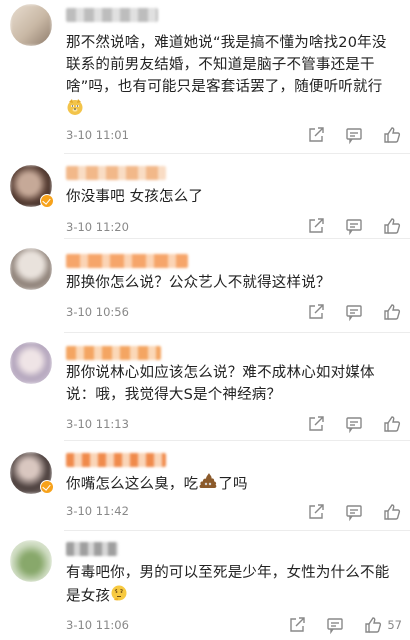 This screenshot has width=410, height=640. I want to click on poop-emoji, so click(208, 484).